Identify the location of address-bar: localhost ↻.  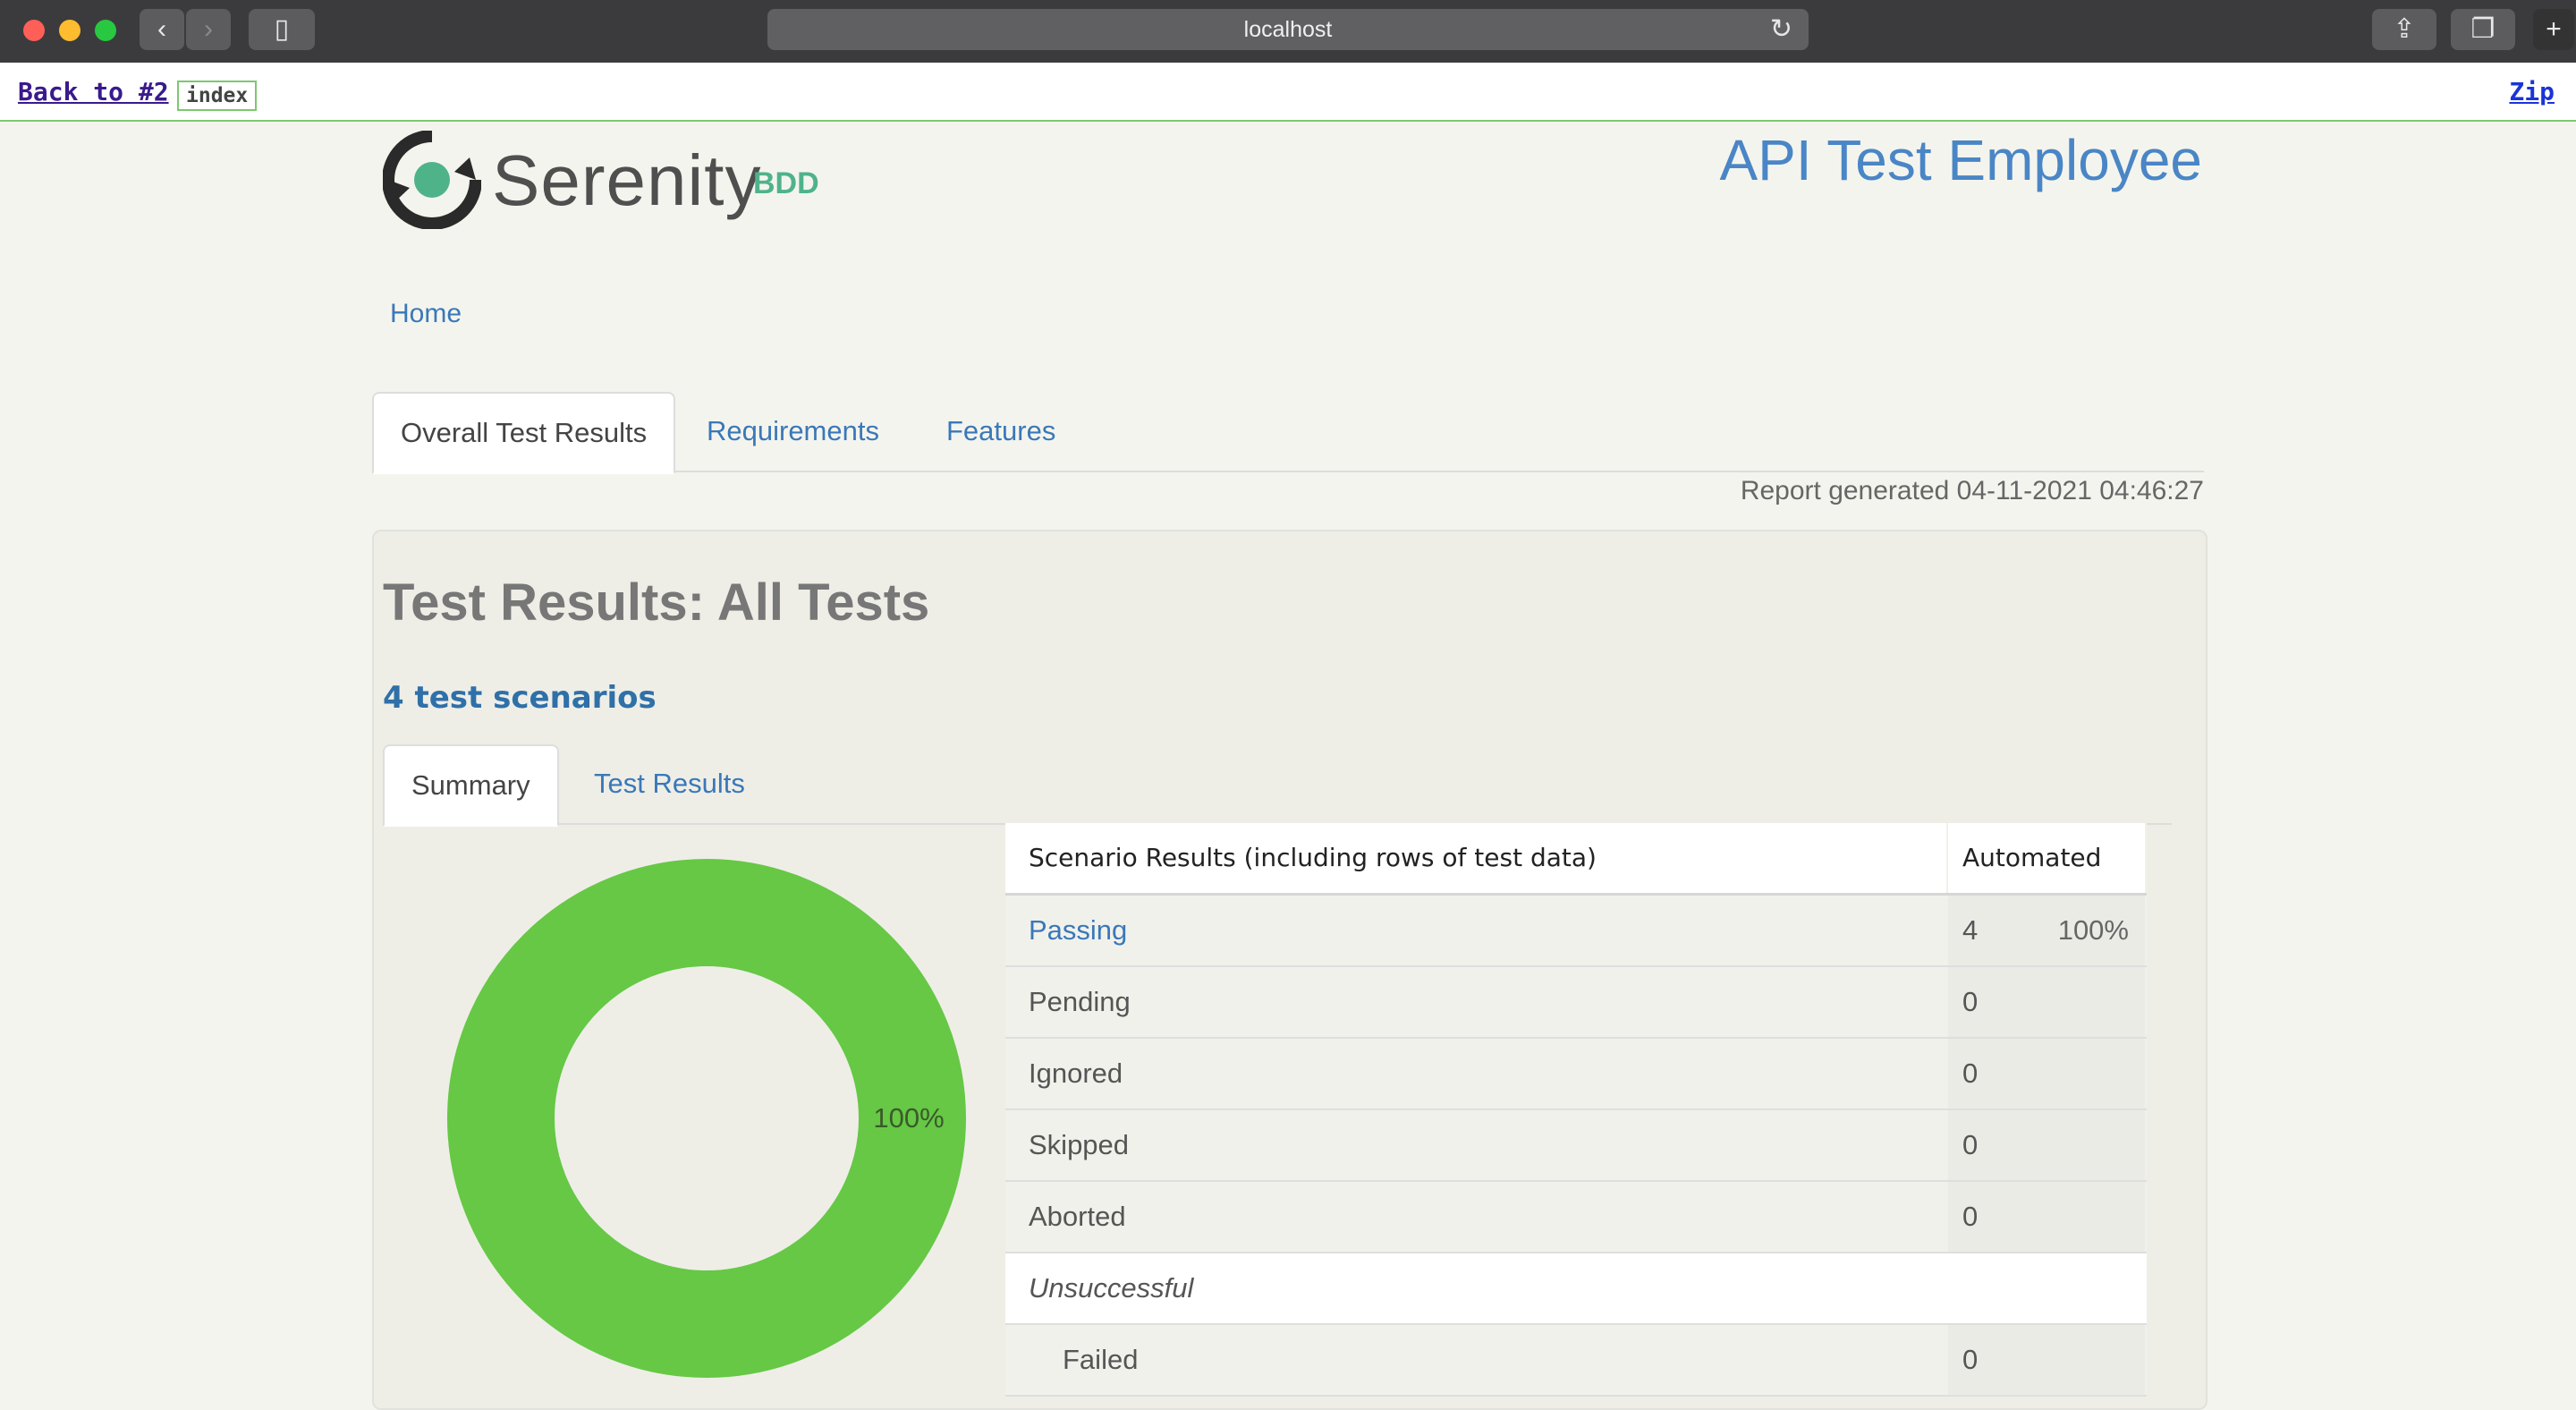
(1288, 29).